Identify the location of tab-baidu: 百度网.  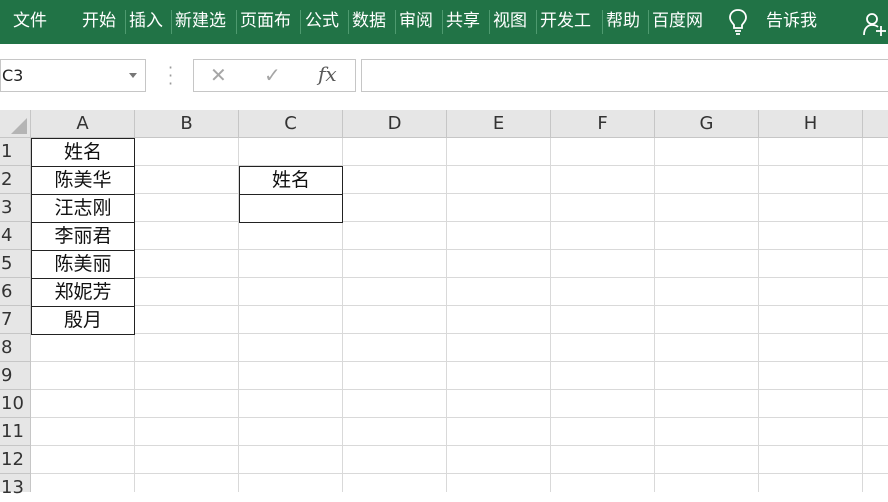
(681, 22).